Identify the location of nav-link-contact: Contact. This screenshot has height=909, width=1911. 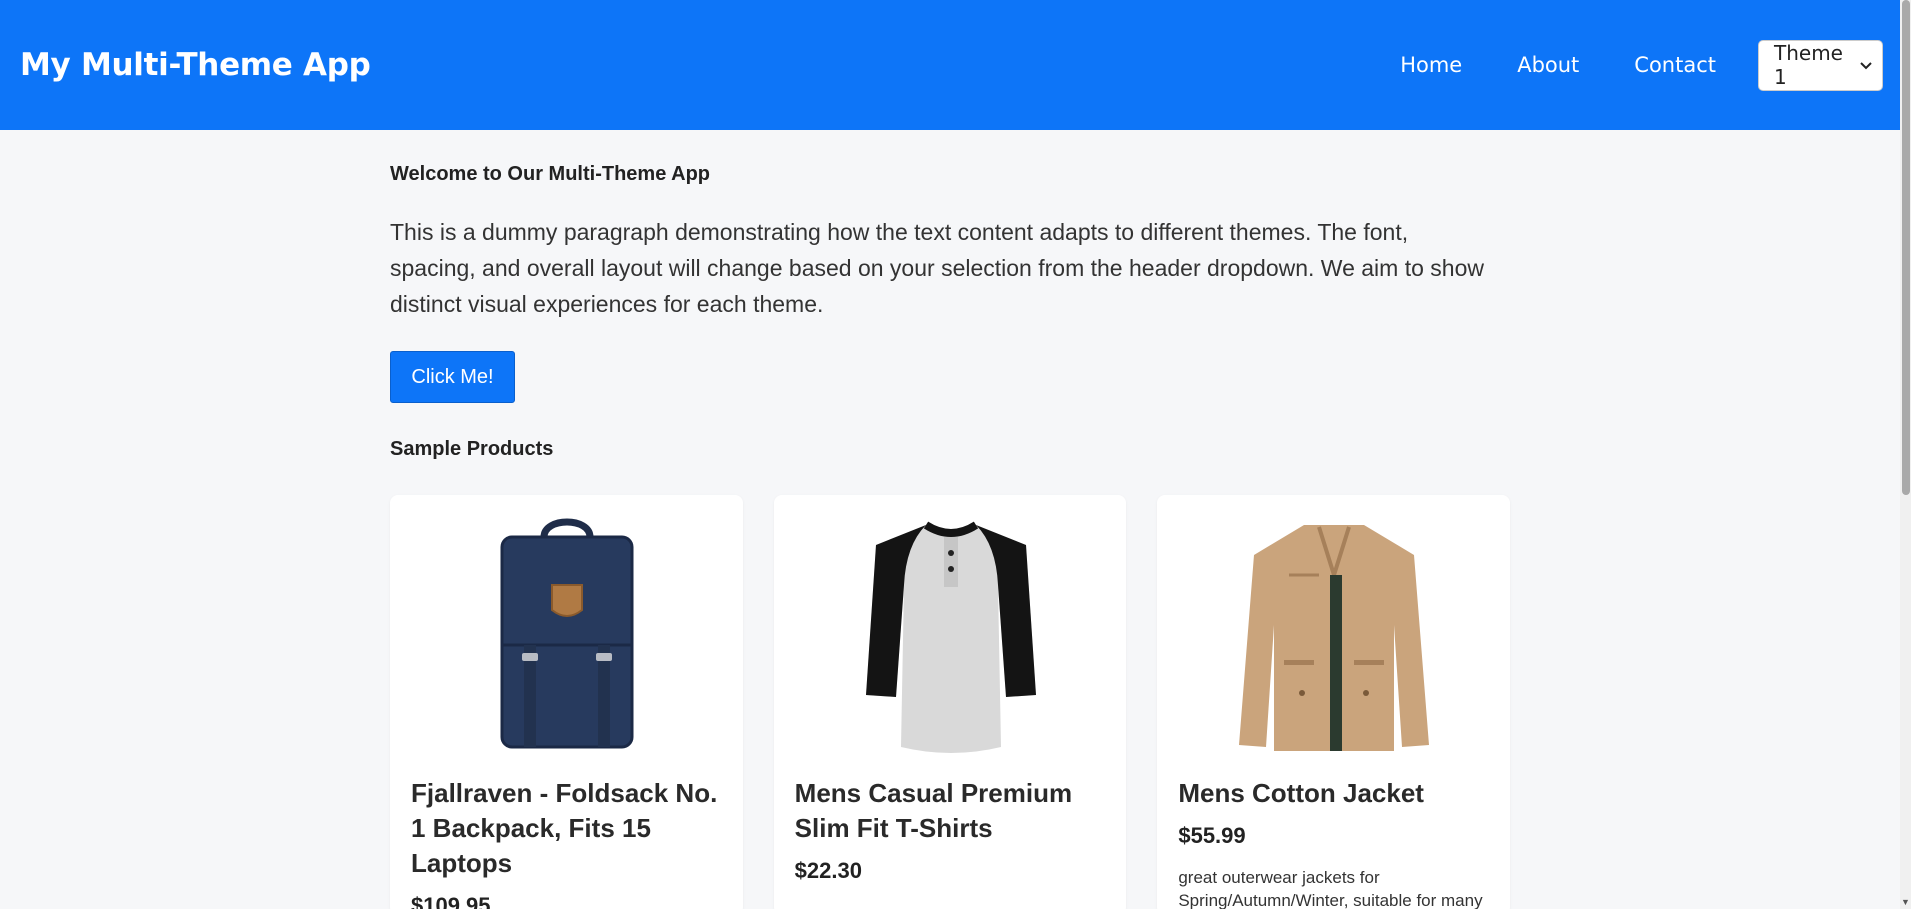
(1675, 65).